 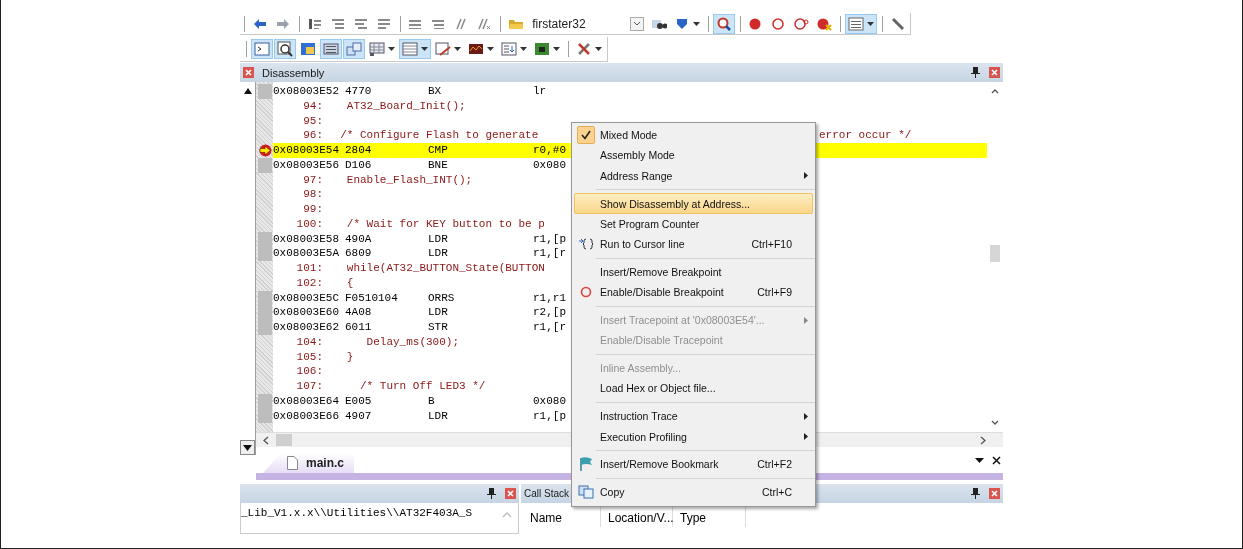 I want to click on menu-item: Insert/Remove Bookmark Ctrl+F2, so click(x=693, y=464).